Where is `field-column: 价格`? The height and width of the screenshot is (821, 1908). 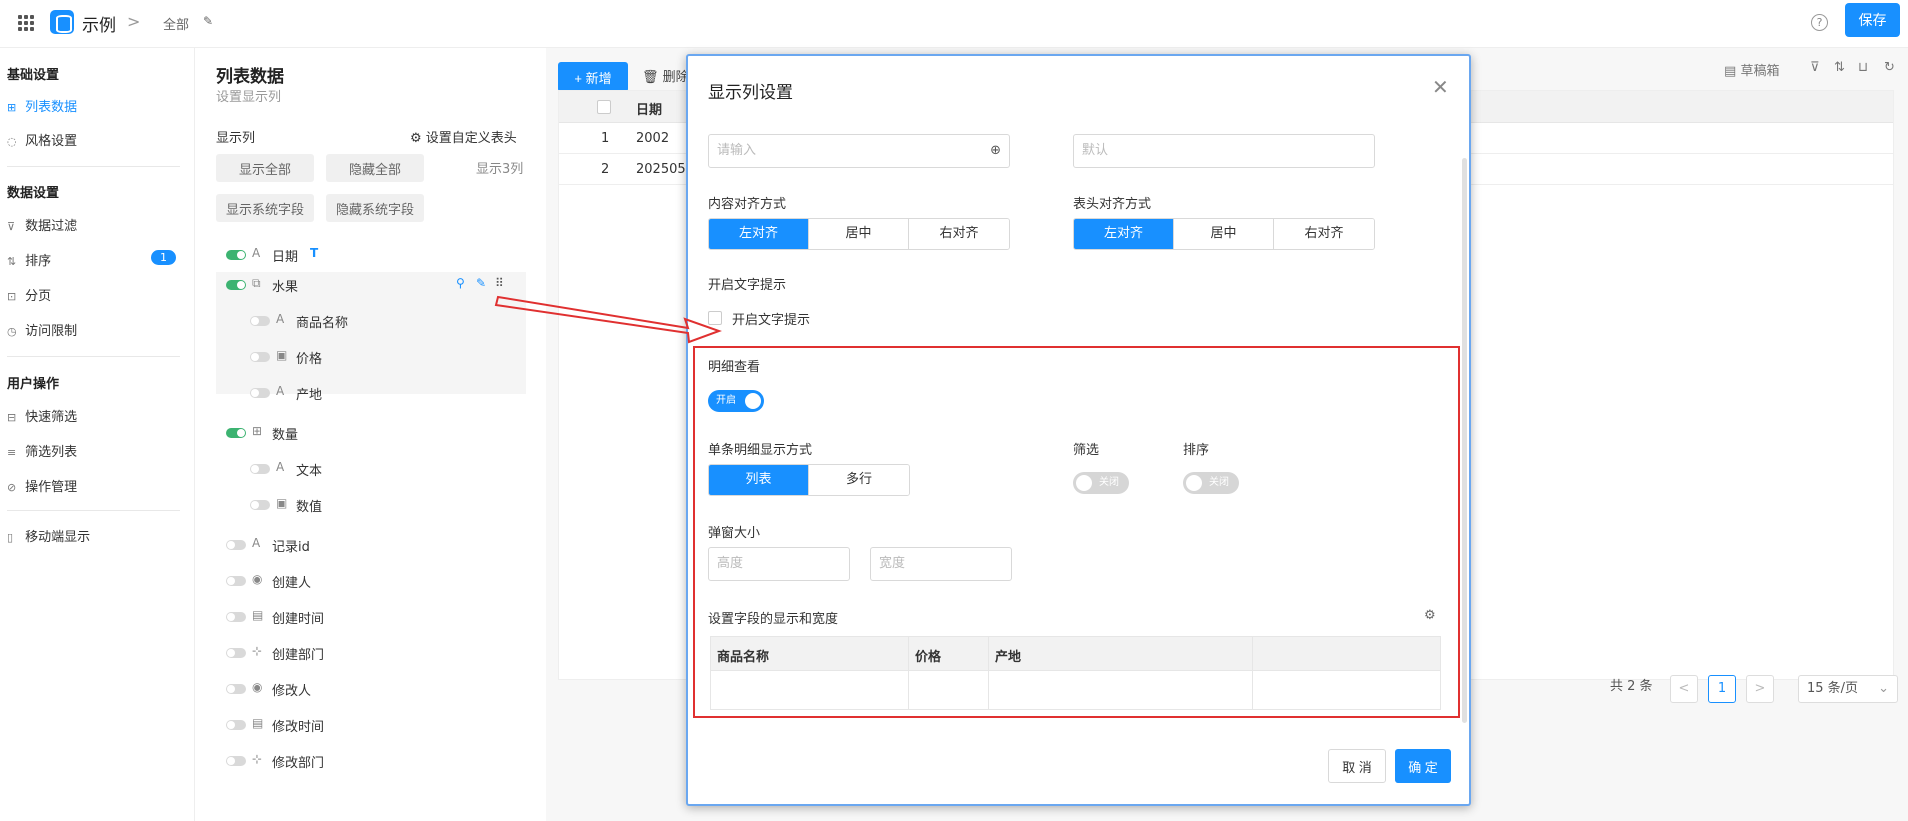
field-column: 价格 is located at coordinates (949, 673).